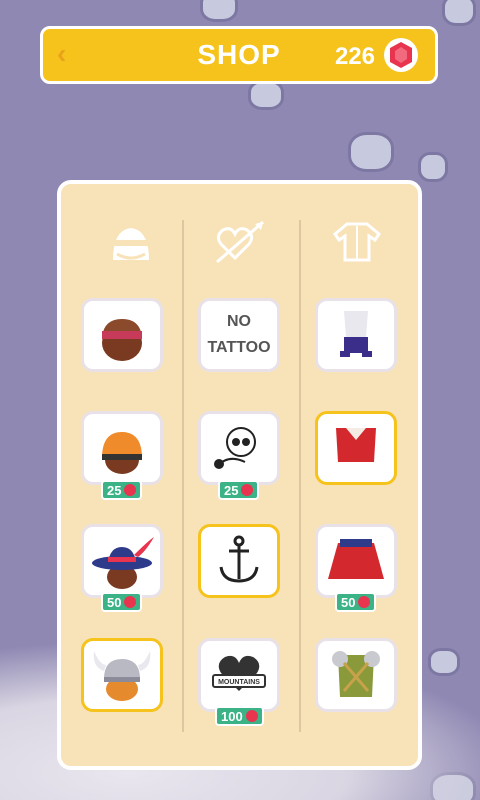 This screenshot has width=480, height=800. Describe the element at coordinates (235, 448) in the screenshot. I see `skull-icon` at that location.